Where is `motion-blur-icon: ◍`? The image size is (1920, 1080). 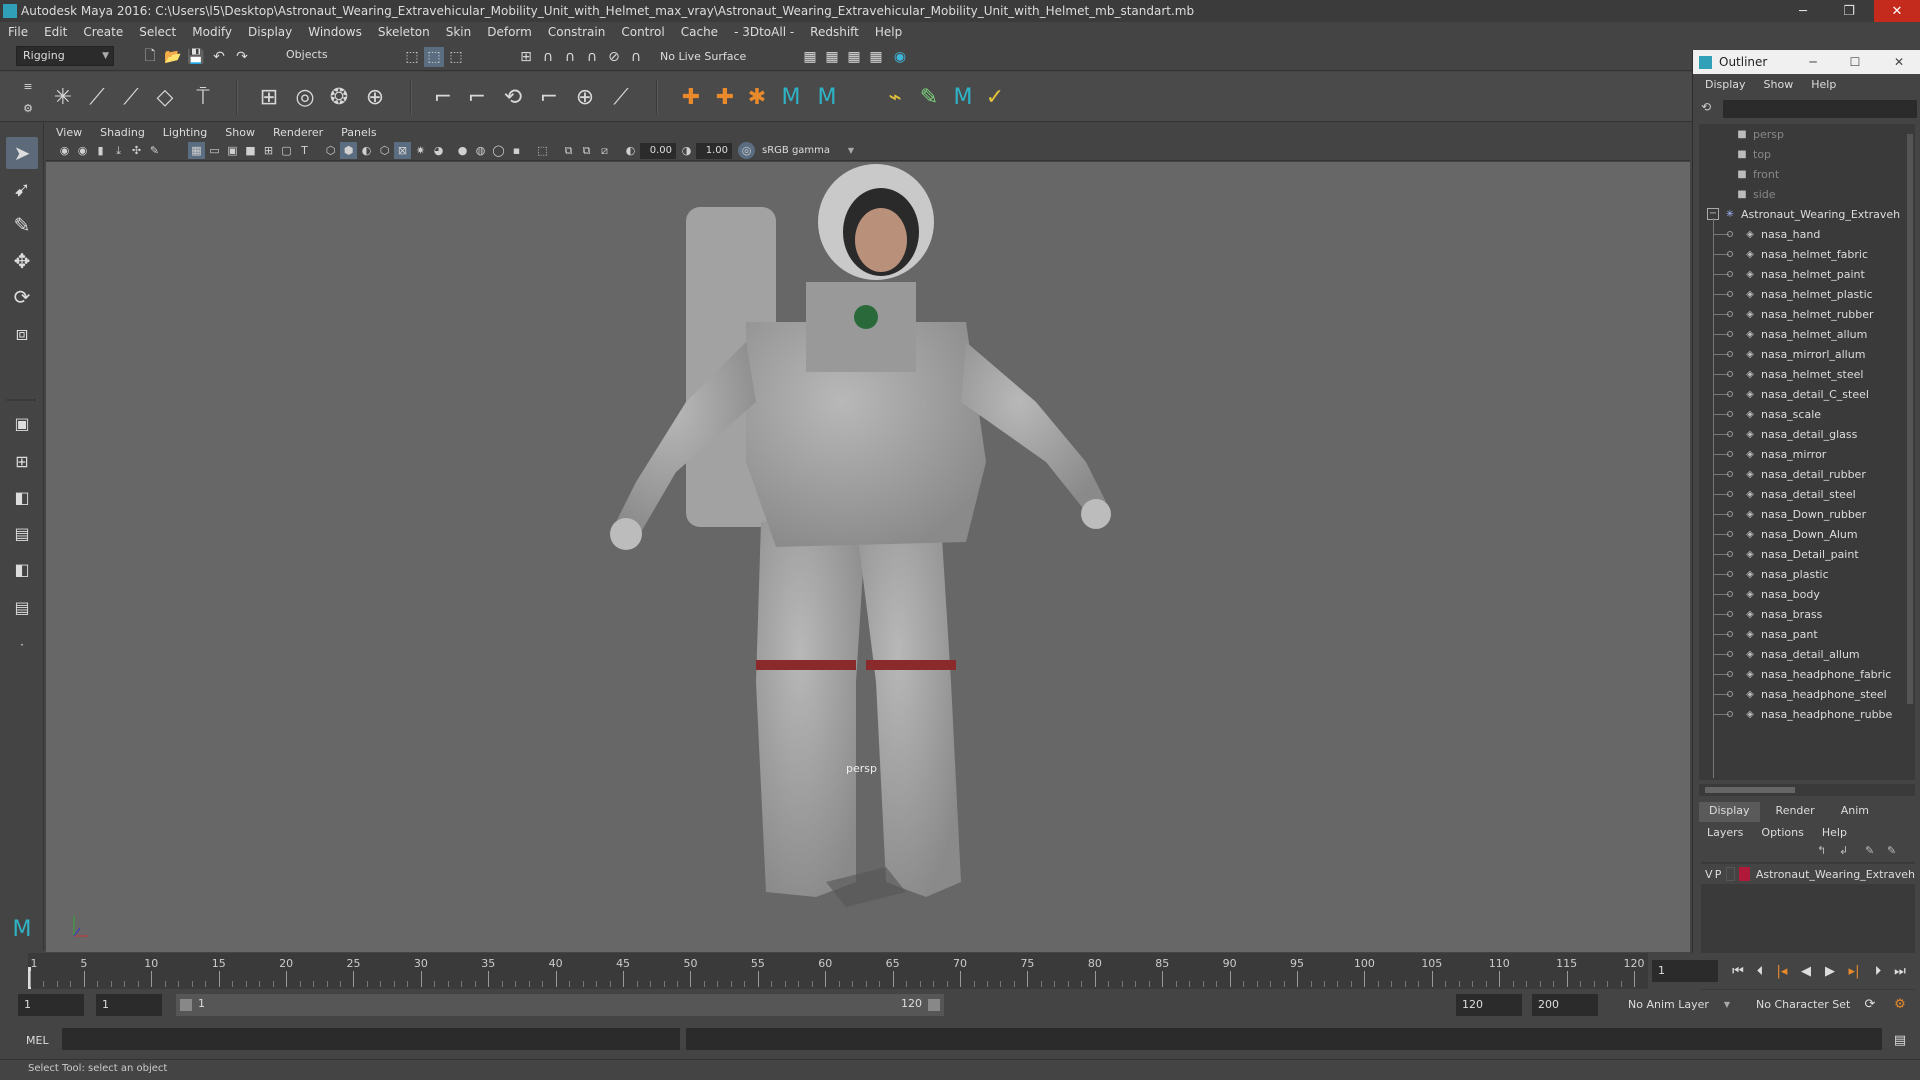 motion-blur-icon: ◍ is located at coordinates (480, 150).